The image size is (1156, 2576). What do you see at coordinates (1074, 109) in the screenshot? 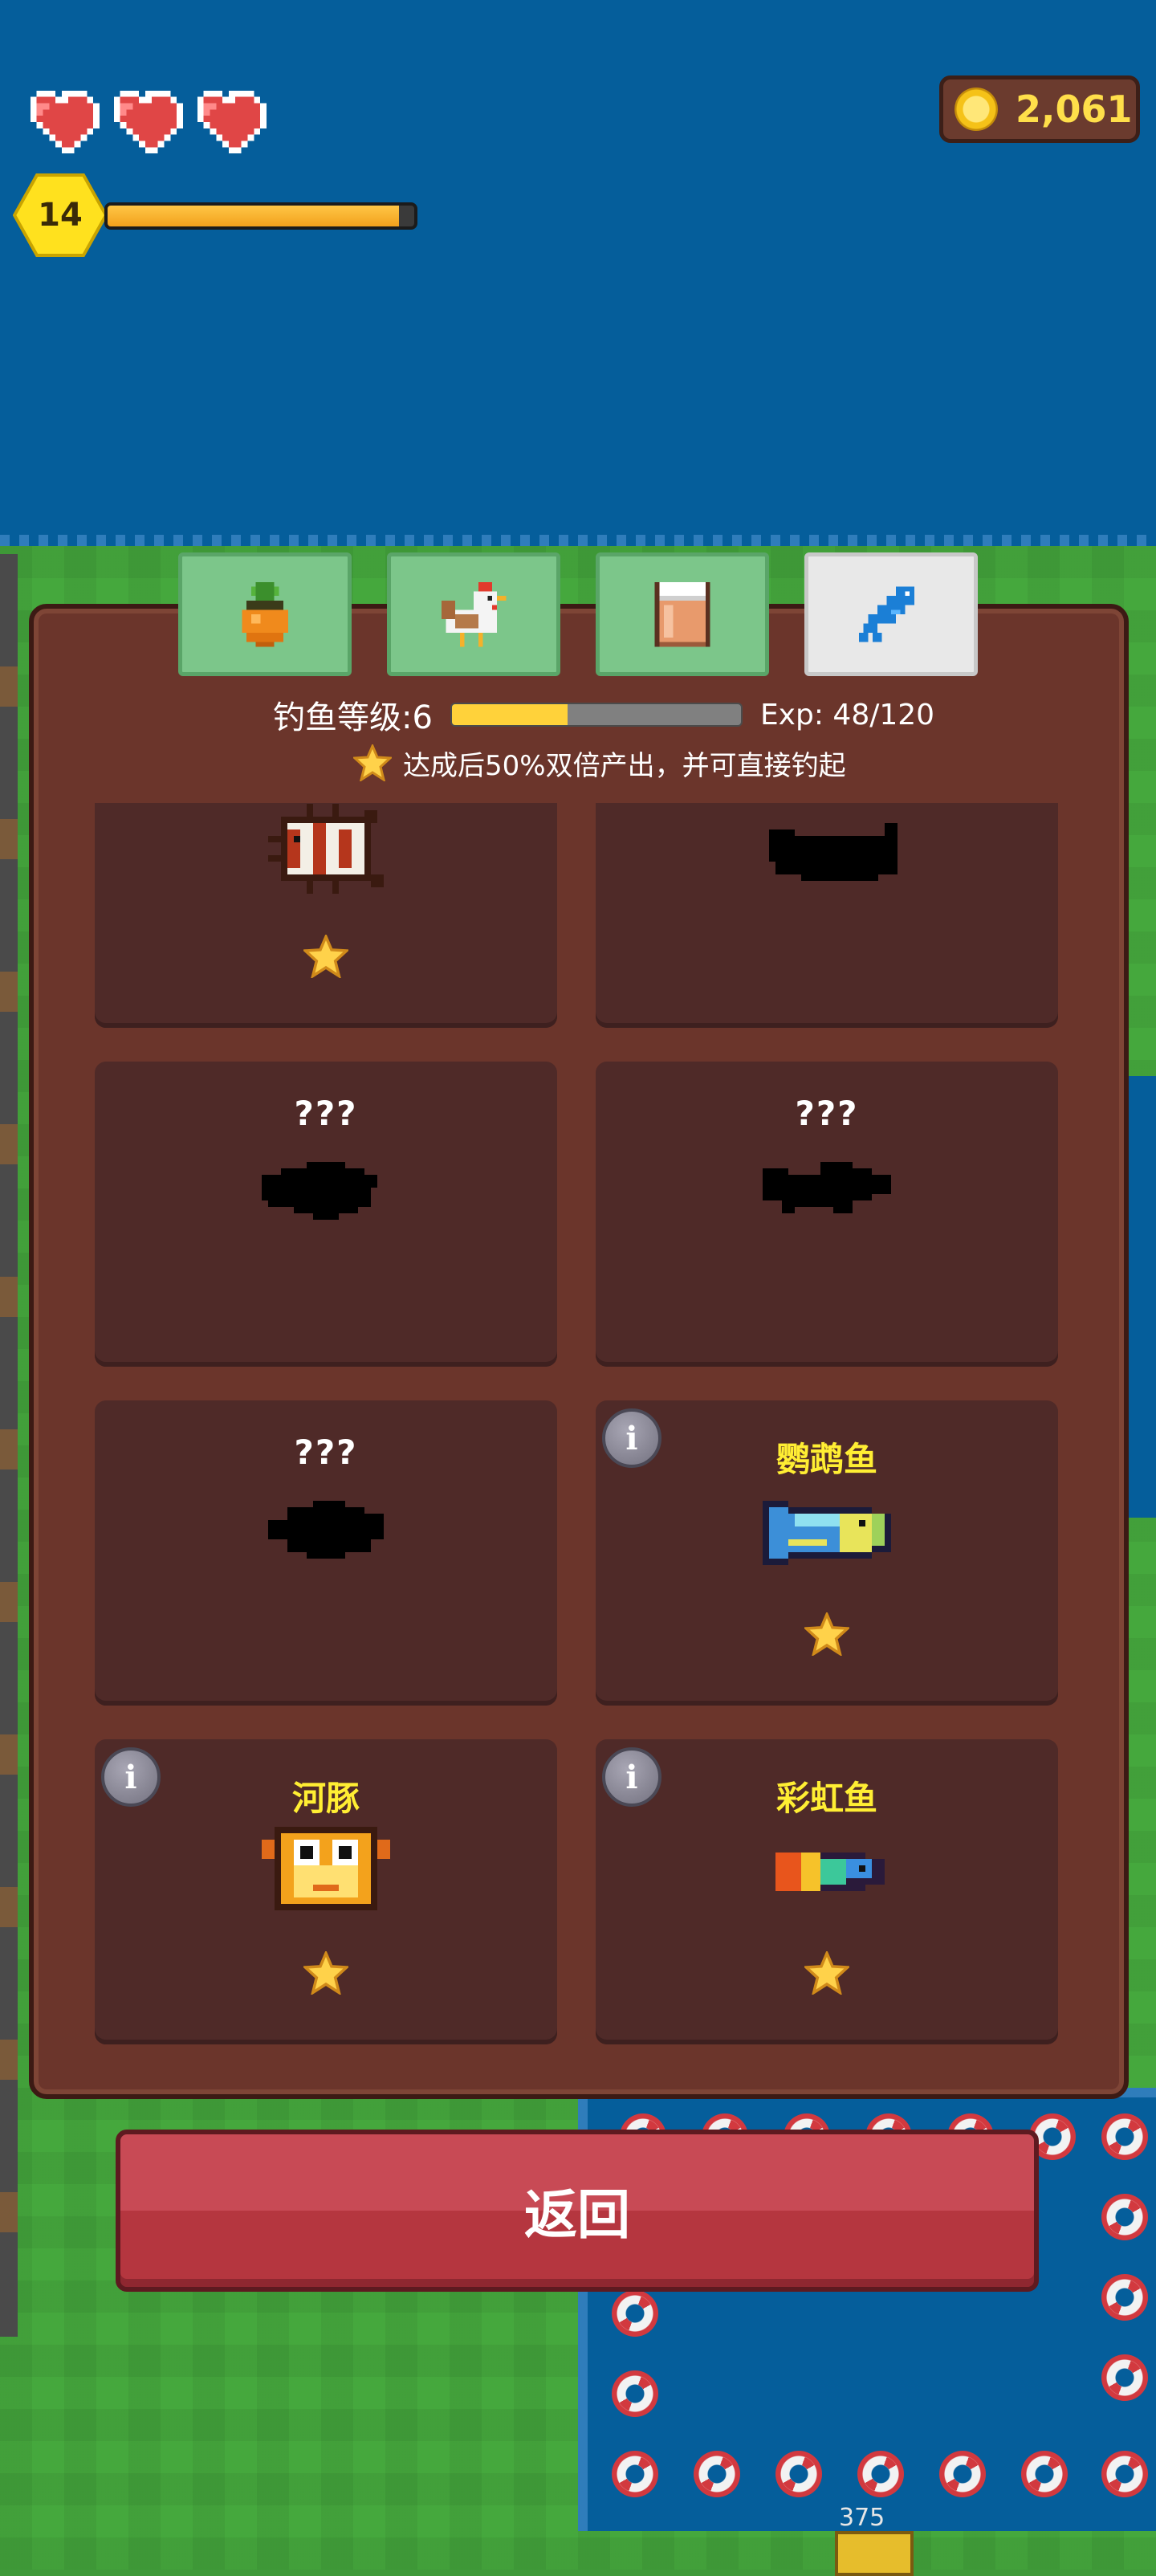
I see `coin-amount: 2,061` at bounding box center [1074, 109].